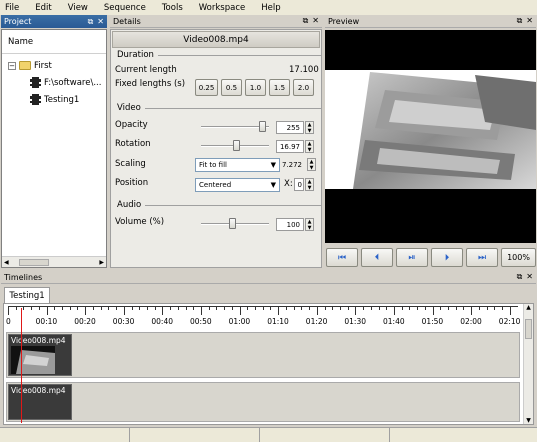 This screenshot has width=537, height=442. Describe the element at coordinates (222, 8) in the screenshot. I see `menu-workspace: Workspace` at that location.